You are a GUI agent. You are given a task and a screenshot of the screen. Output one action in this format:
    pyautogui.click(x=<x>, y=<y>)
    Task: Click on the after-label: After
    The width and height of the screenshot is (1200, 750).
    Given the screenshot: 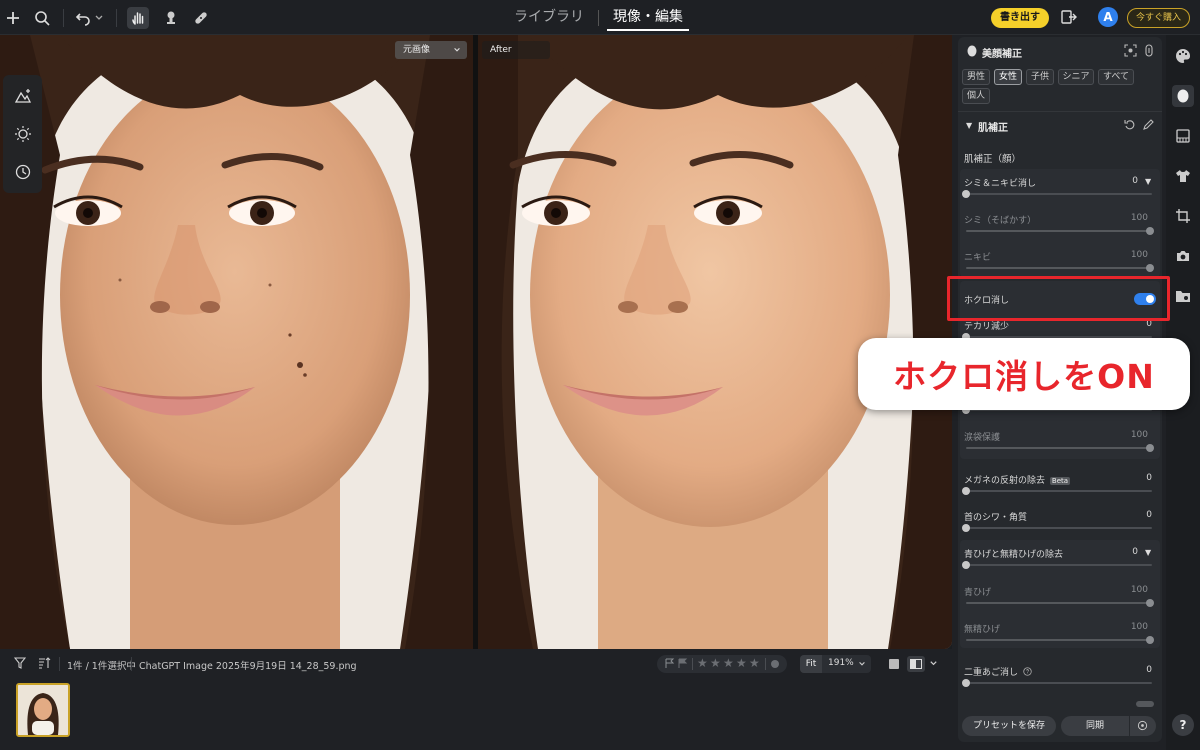 What is the action you would take?
    pyautogui.click(x=516, y=50)
    